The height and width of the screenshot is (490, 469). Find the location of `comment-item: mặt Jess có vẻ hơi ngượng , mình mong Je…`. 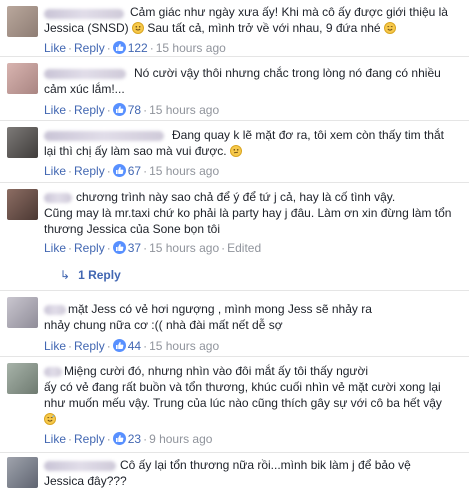

comment-item: mặt Jess có vẻ hơi ngượng , mình mong Je… is located at coordinates (234, 324).